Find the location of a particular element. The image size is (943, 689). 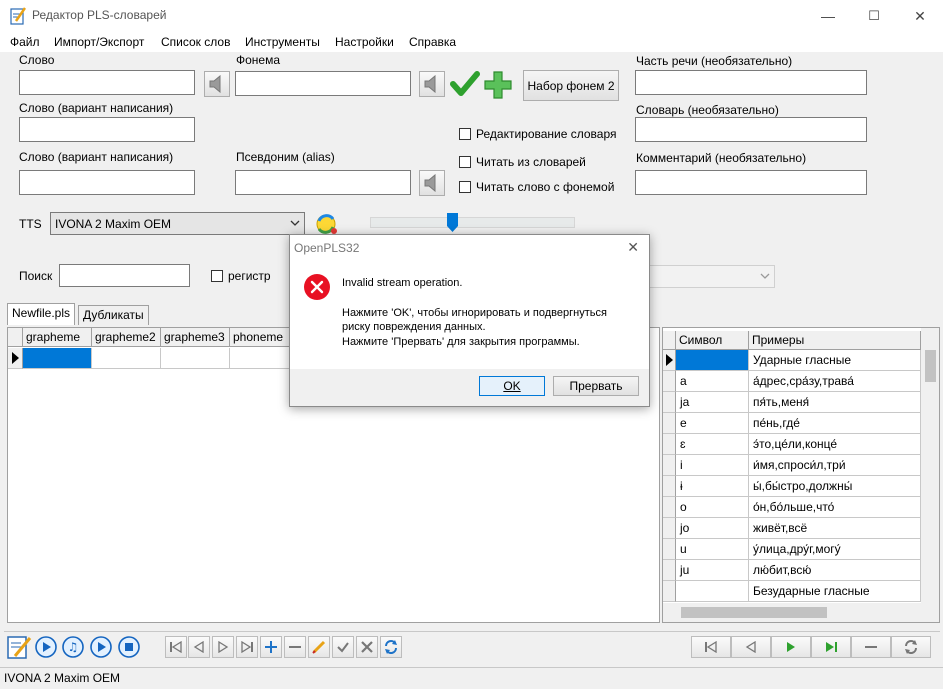

menu-file: Файл is located at coordinates (25, 42).